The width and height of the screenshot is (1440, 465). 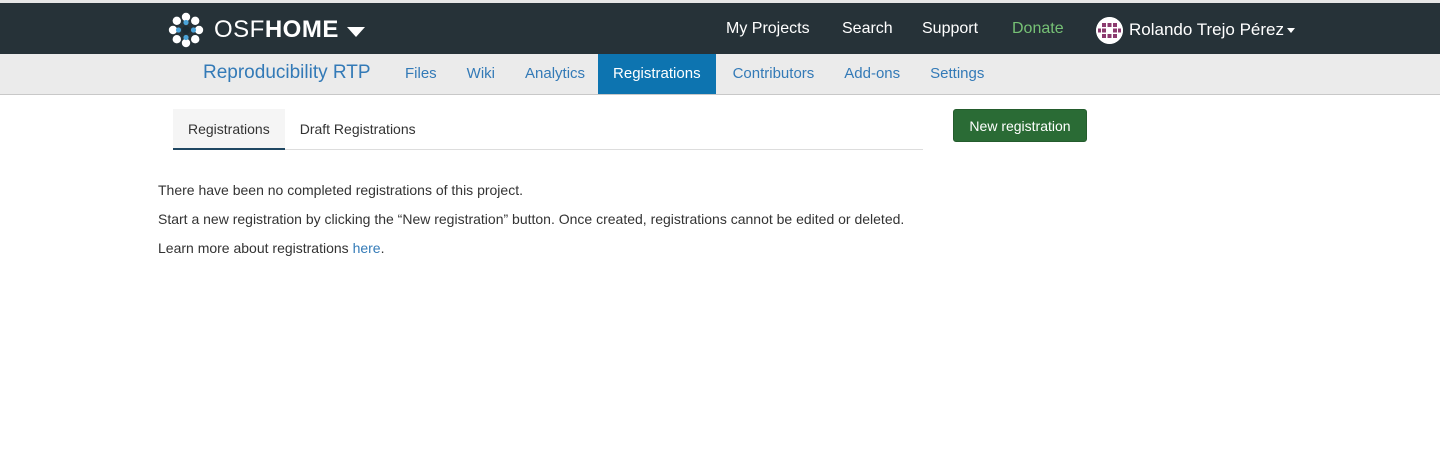 I want to click on nav-search-label: Search, so click(x=867, y=28).